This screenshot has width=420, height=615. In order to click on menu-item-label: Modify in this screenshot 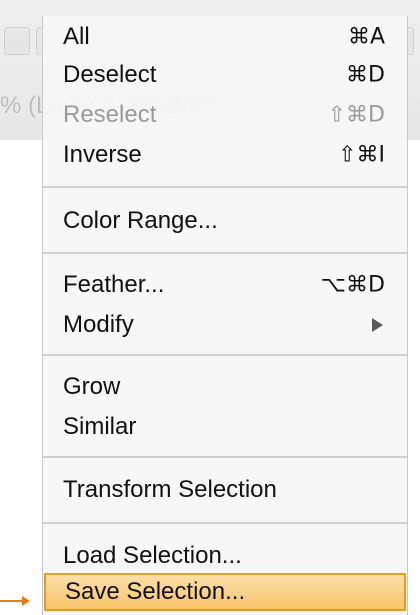, I will do `click(98, 324)`.